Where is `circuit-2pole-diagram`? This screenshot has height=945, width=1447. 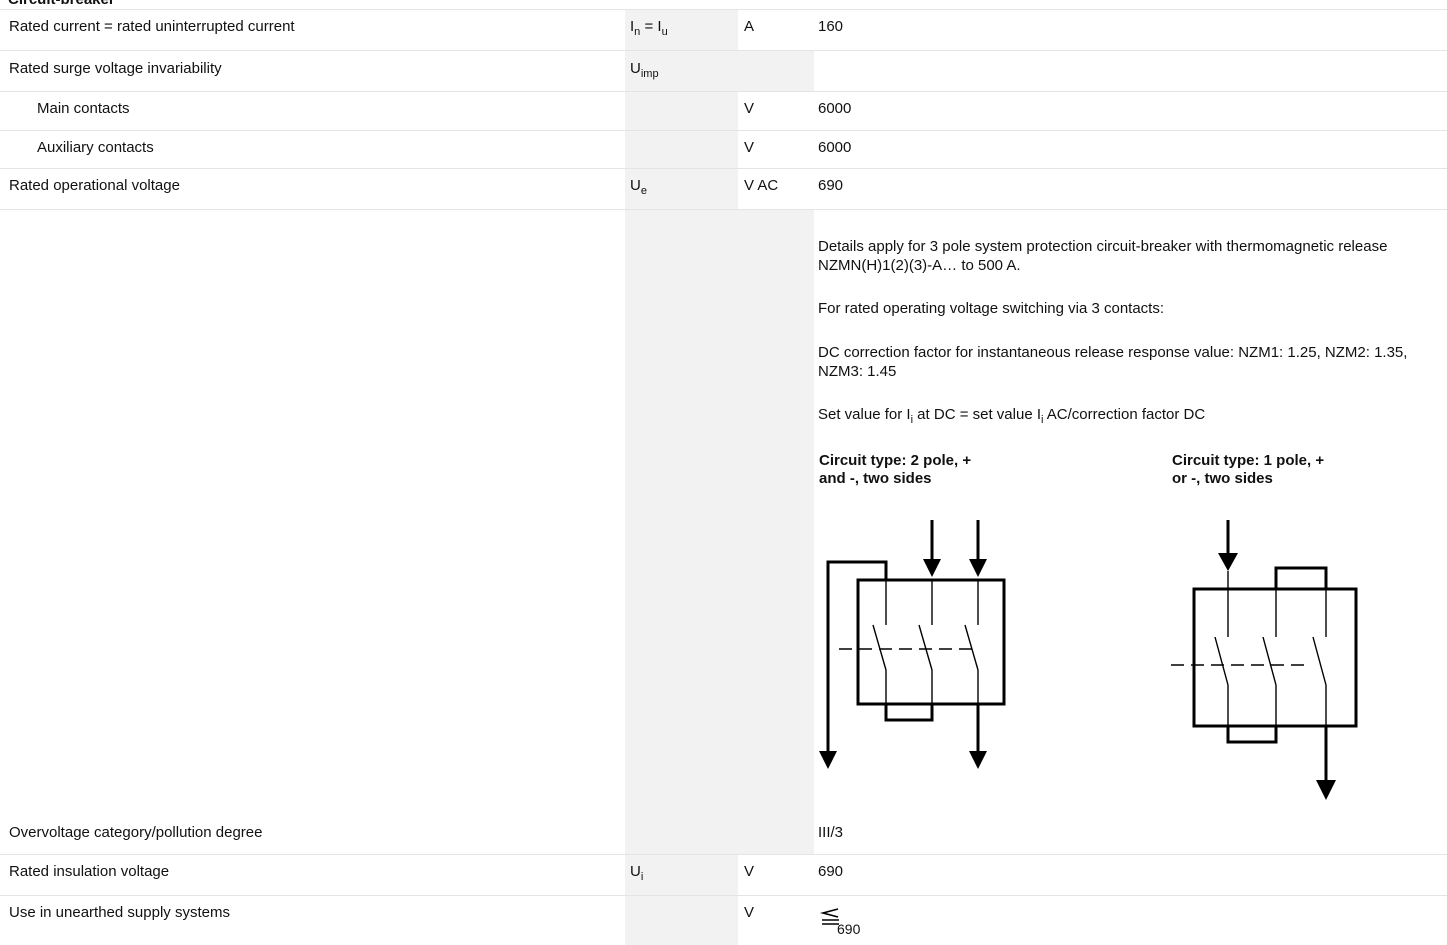 circuit-2pole-diagram is located at coordinates (912, 644).